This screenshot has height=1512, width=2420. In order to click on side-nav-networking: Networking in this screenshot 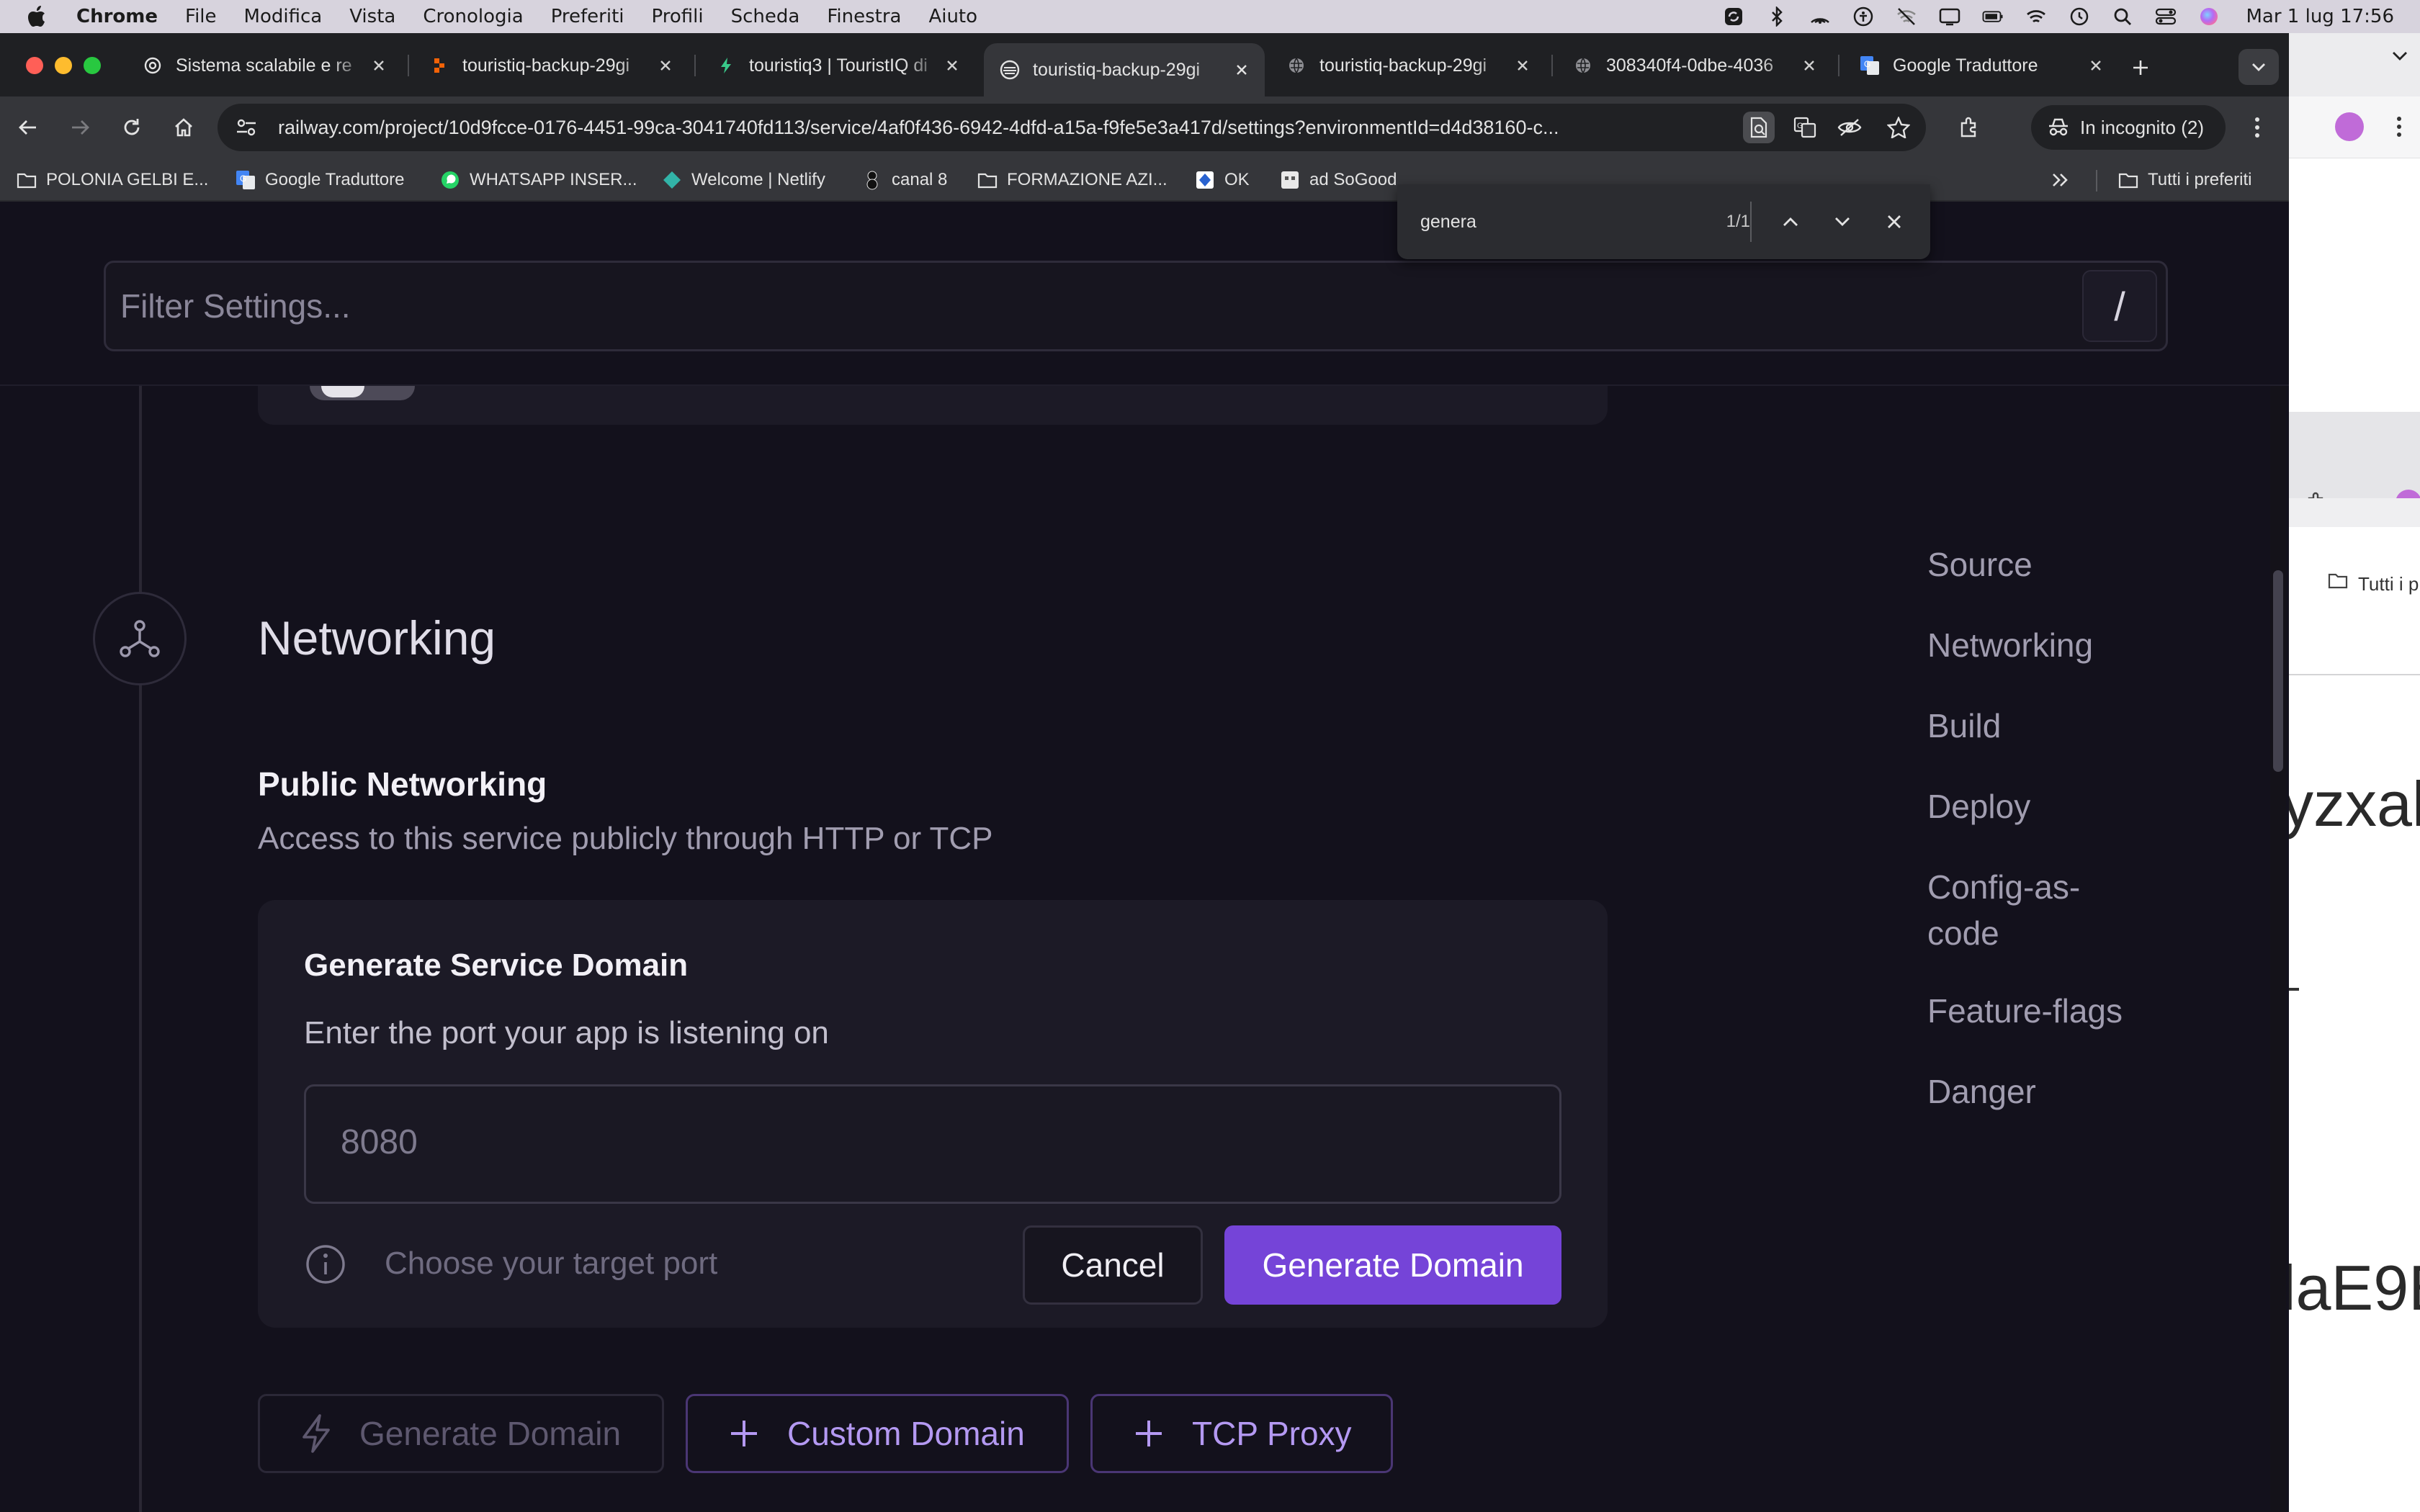, I will do `click(2010, 645)`.